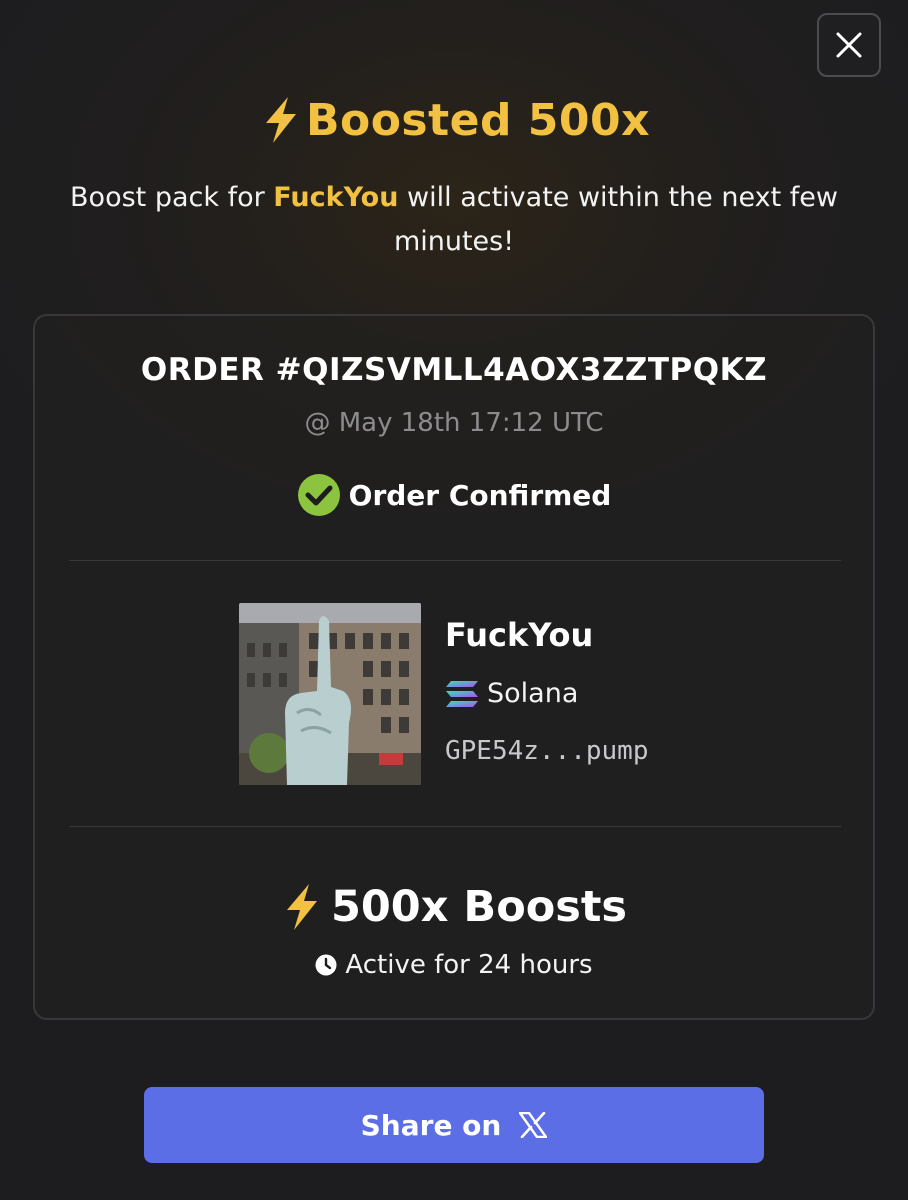 The height and width of the screenshot is (1200, 908). I want to click on order-id: ORDER #QIZSVMLL4AOX3ZZTPQKZ, so click(454, 370).